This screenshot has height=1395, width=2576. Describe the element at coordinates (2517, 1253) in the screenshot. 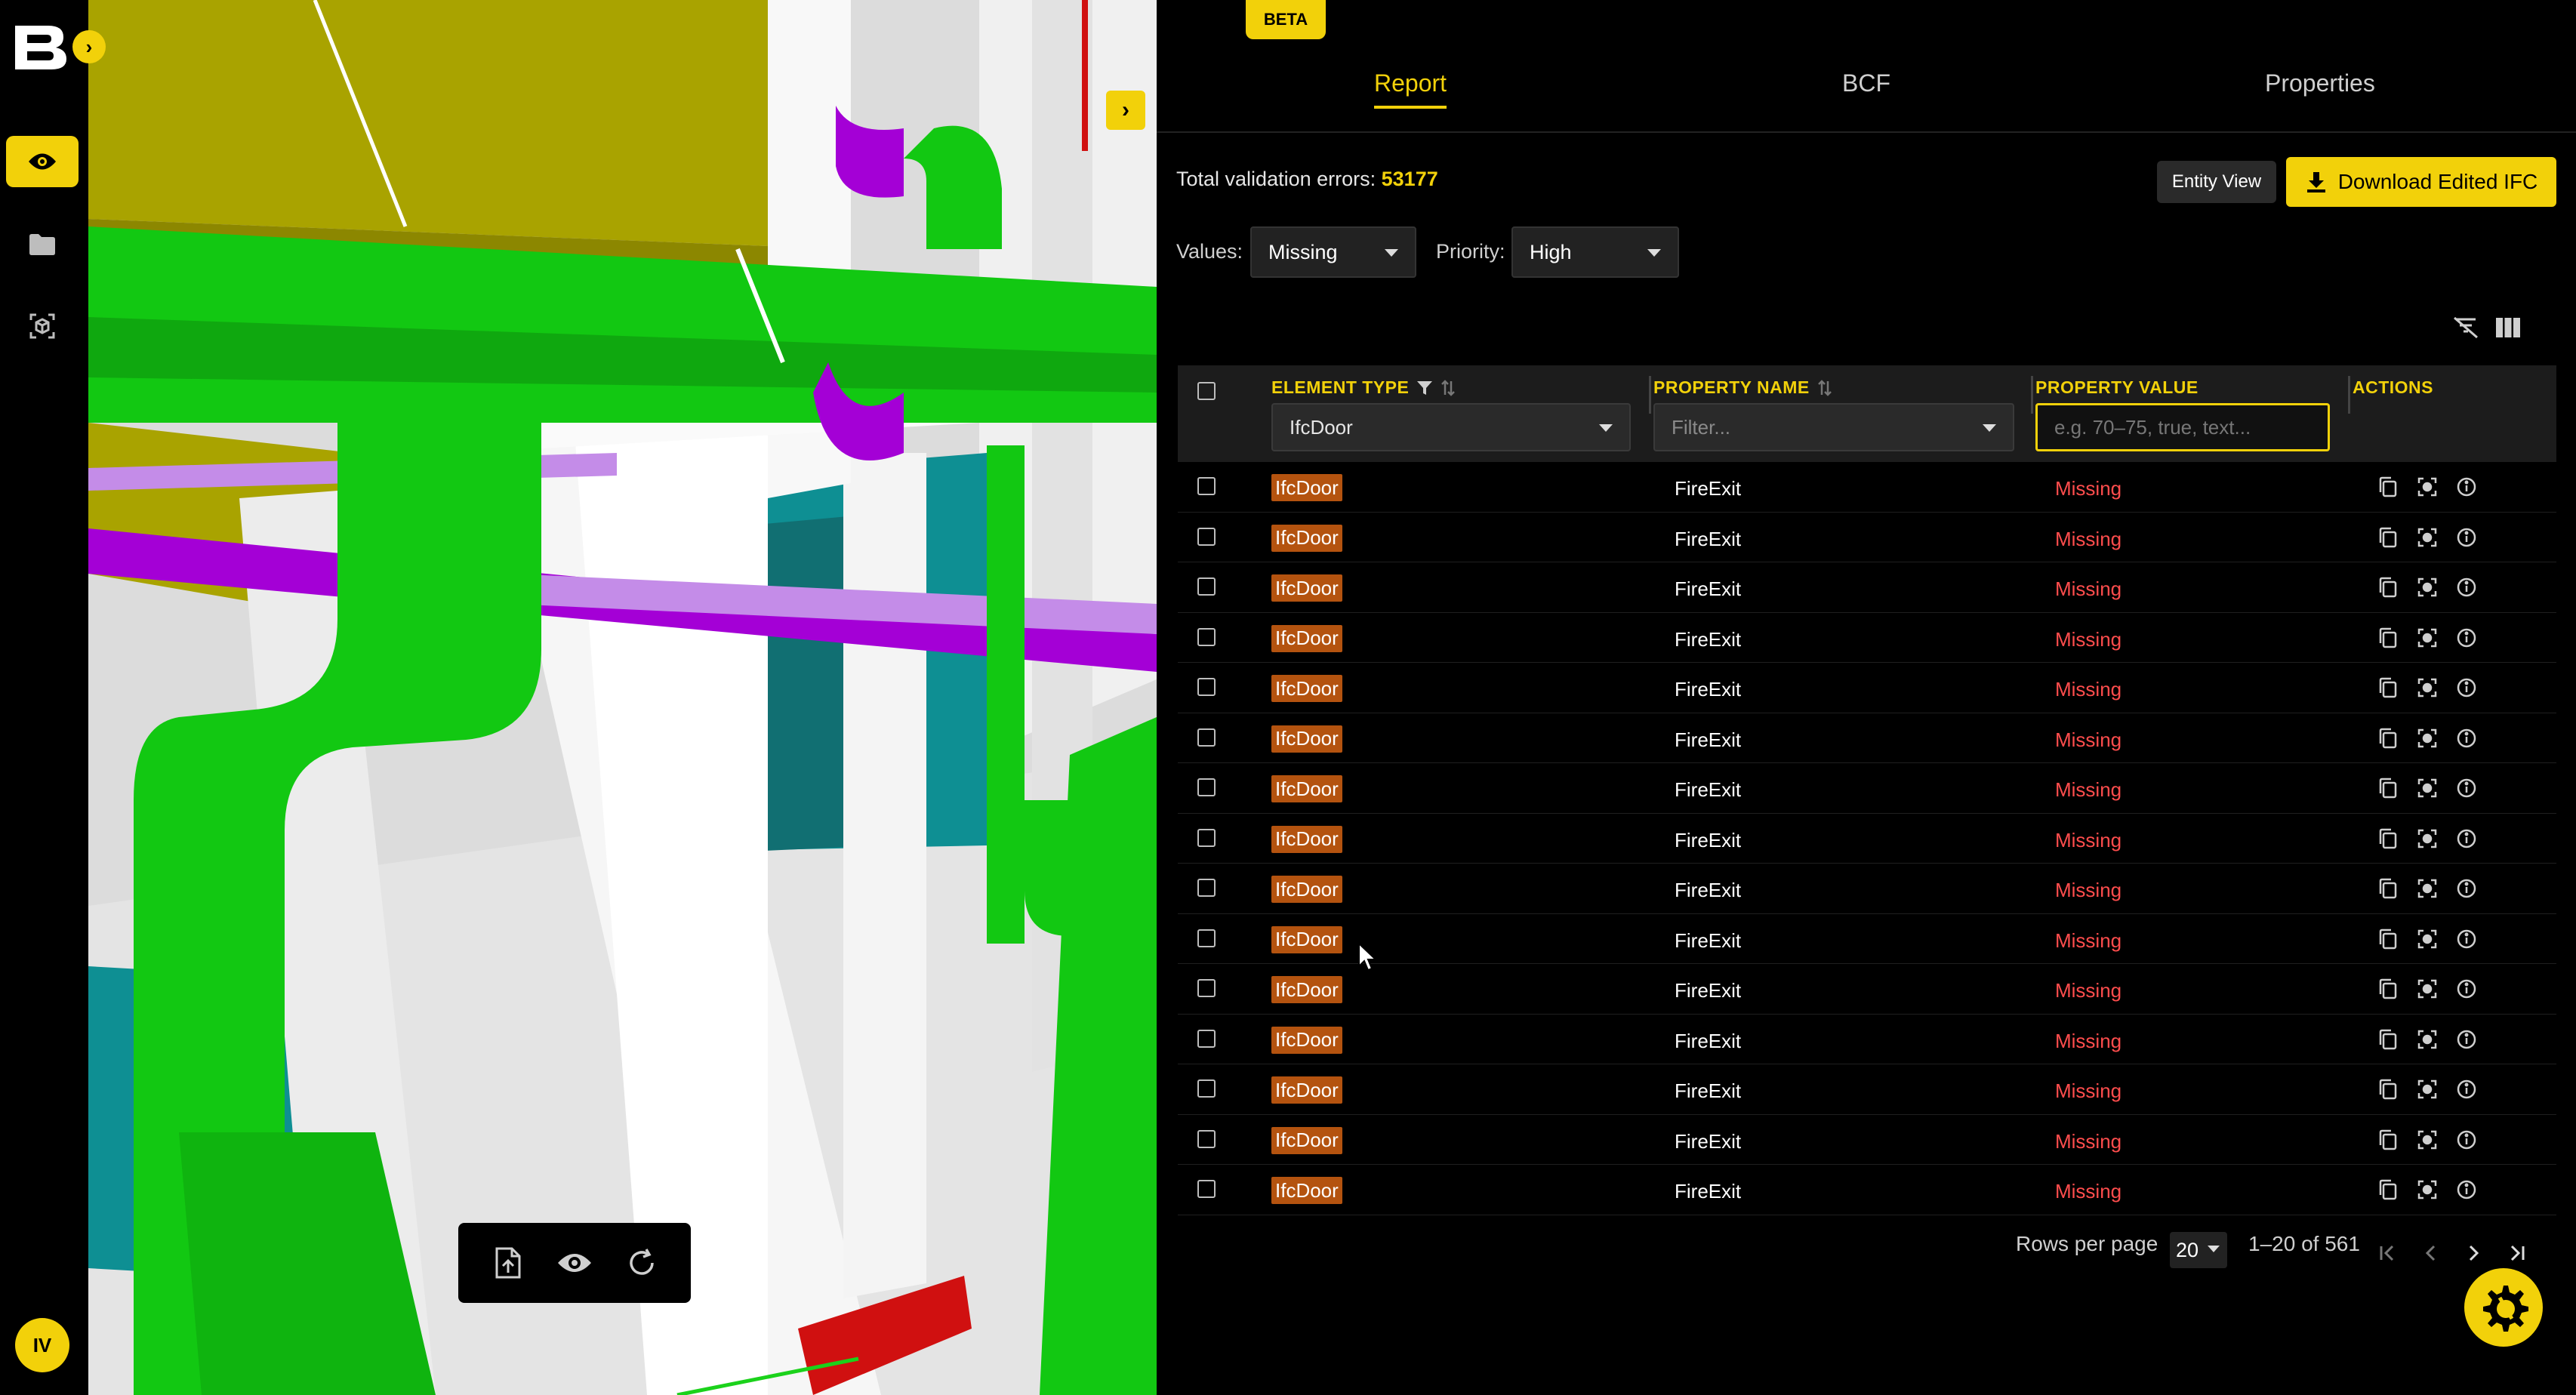

I see `last-page-button` at that location.